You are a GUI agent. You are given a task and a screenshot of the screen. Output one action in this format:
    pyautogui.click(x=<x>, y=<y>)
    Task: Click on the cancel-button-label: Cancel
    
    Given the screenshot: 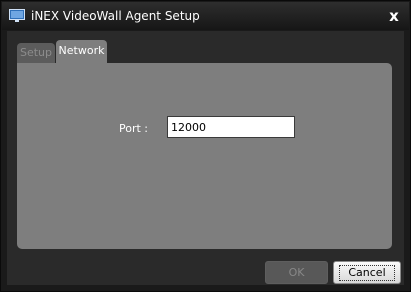 What is the action you would take?
    pyautogui.click(x=367, y=273)
    